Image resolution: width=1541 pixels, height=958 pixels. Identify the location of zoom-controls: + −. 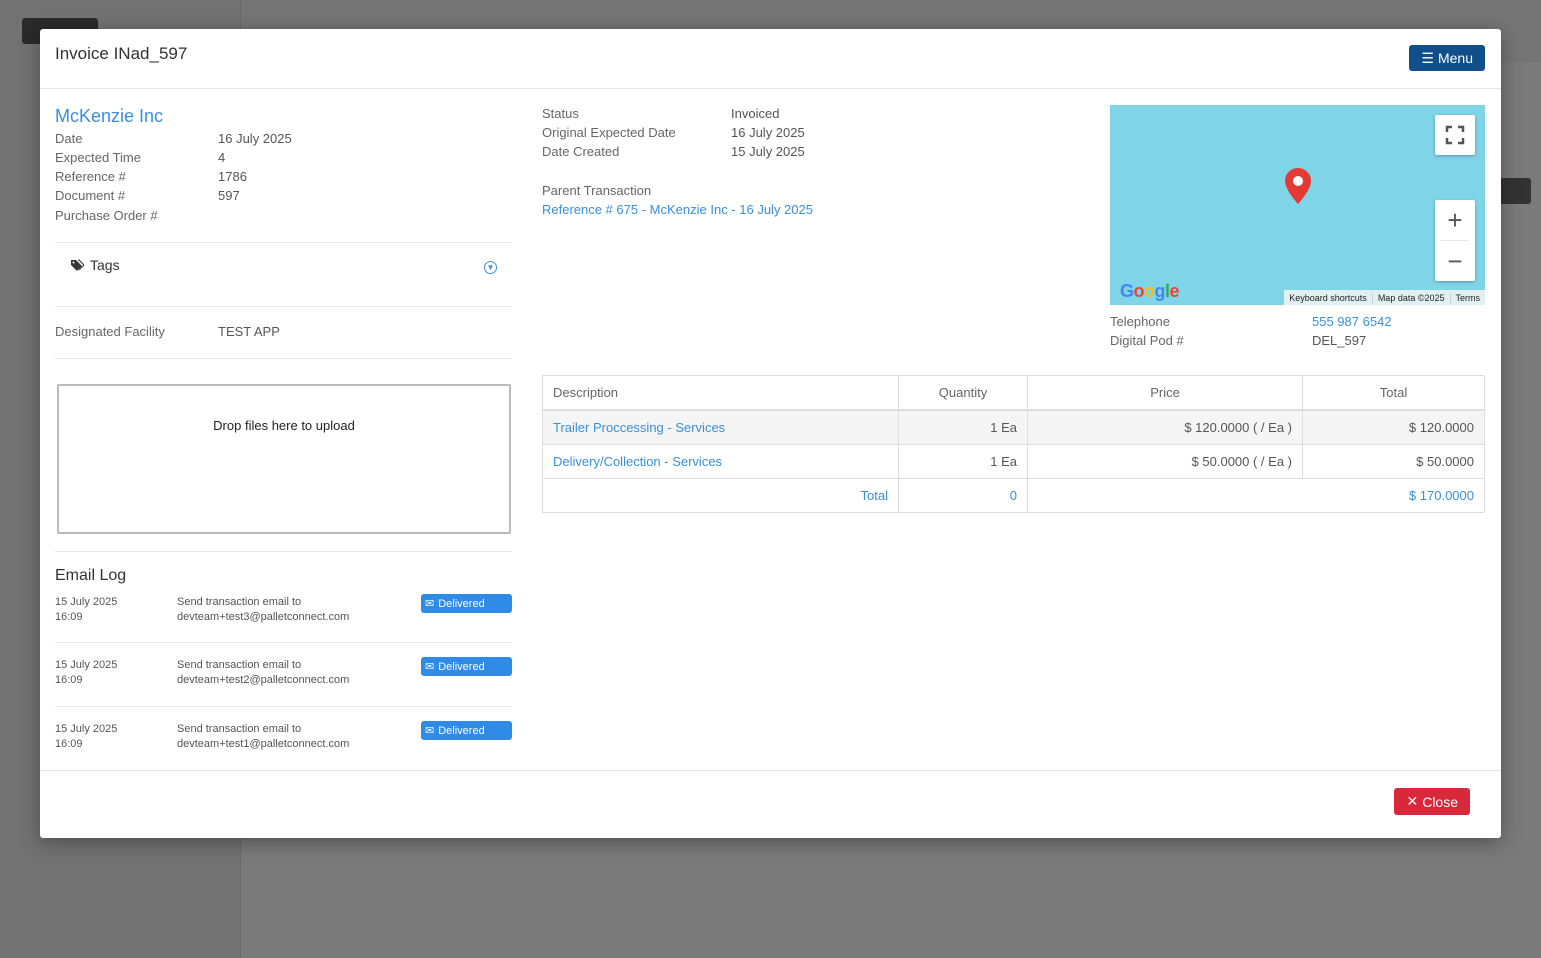
(1455, 240).